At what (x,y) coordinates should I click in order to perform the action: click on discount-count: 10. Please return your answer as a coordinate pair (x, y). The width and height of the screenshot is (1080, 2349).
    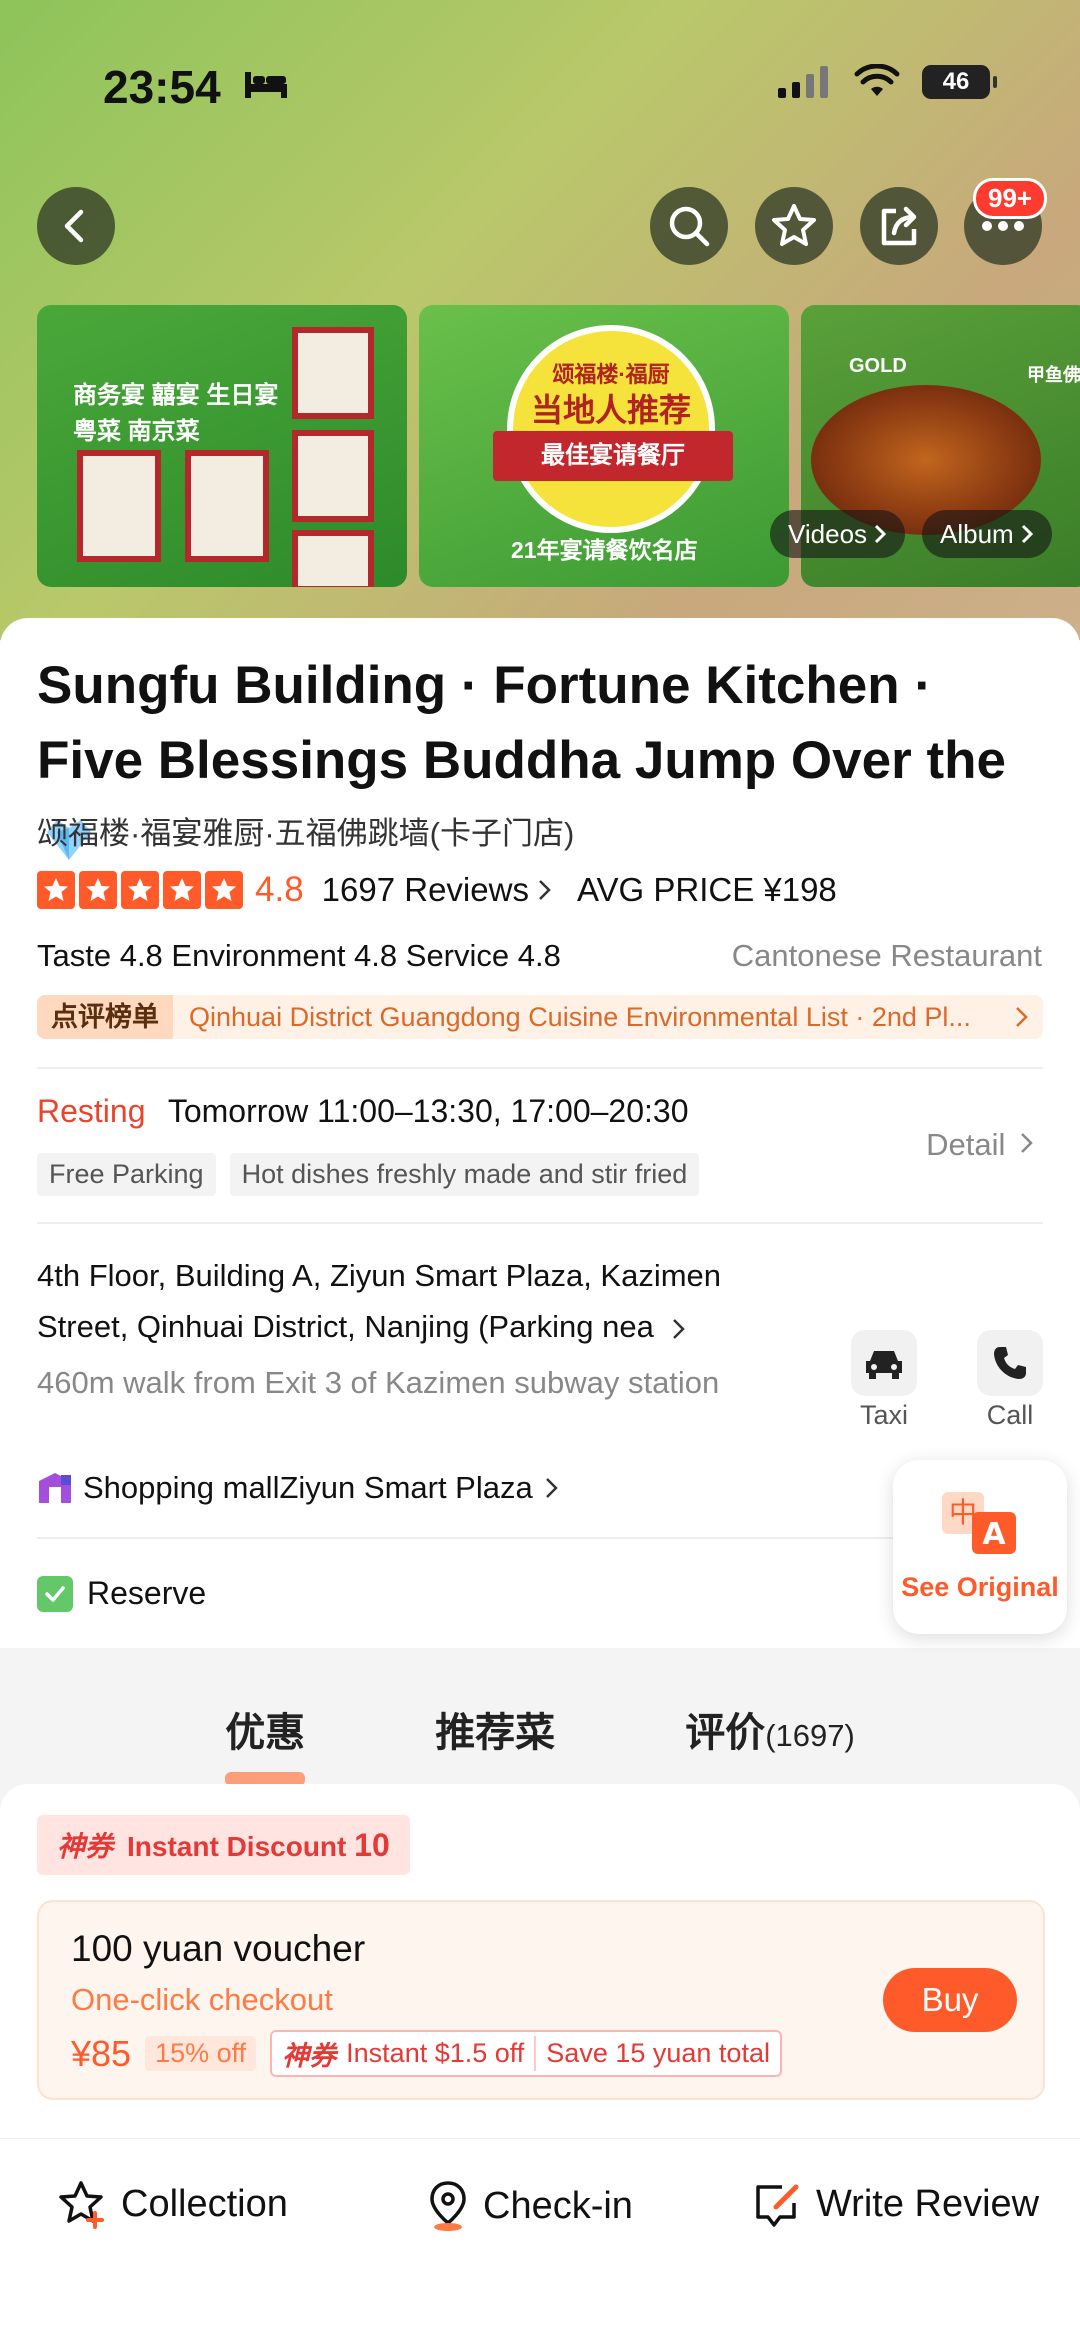
    Looking at the image, I should click on (372, 1844).